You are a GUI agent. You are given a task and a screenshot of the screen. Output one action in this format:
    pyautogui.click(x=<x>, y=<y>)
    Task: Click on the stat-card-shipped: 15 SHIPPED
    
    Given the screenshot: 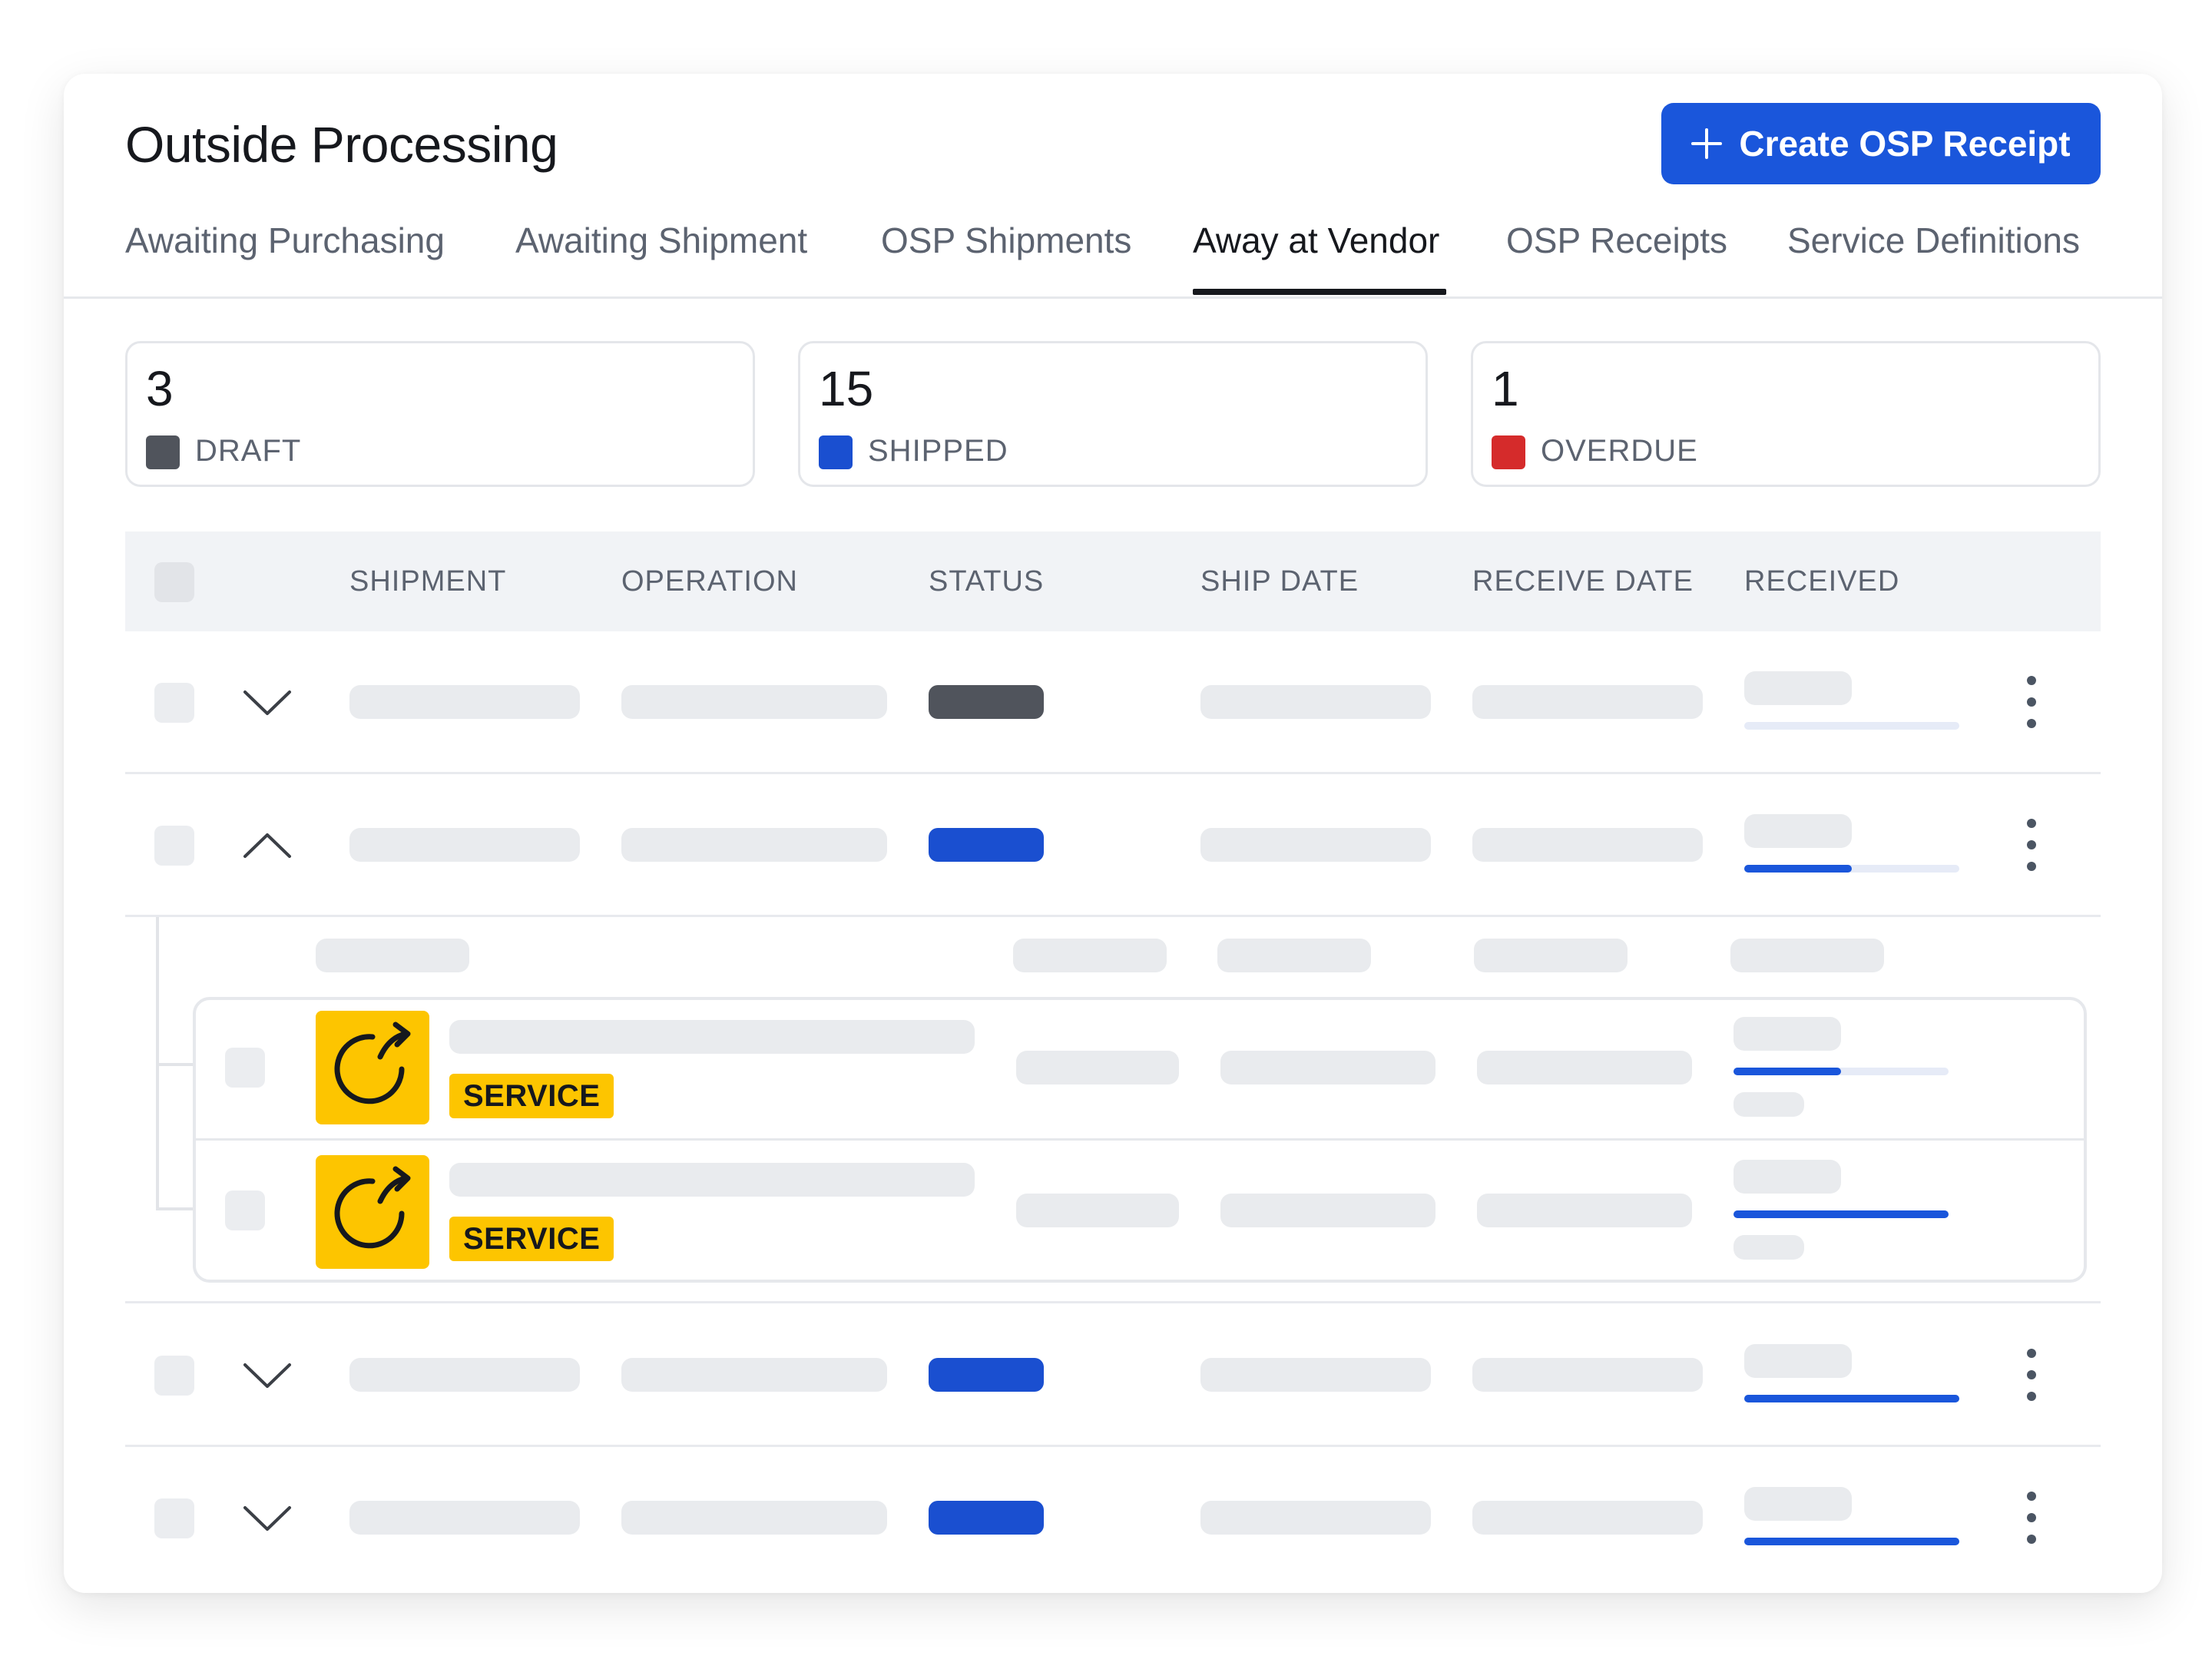 What is the action you would take?
    pyautogui.click(x=1113, y=414)
    